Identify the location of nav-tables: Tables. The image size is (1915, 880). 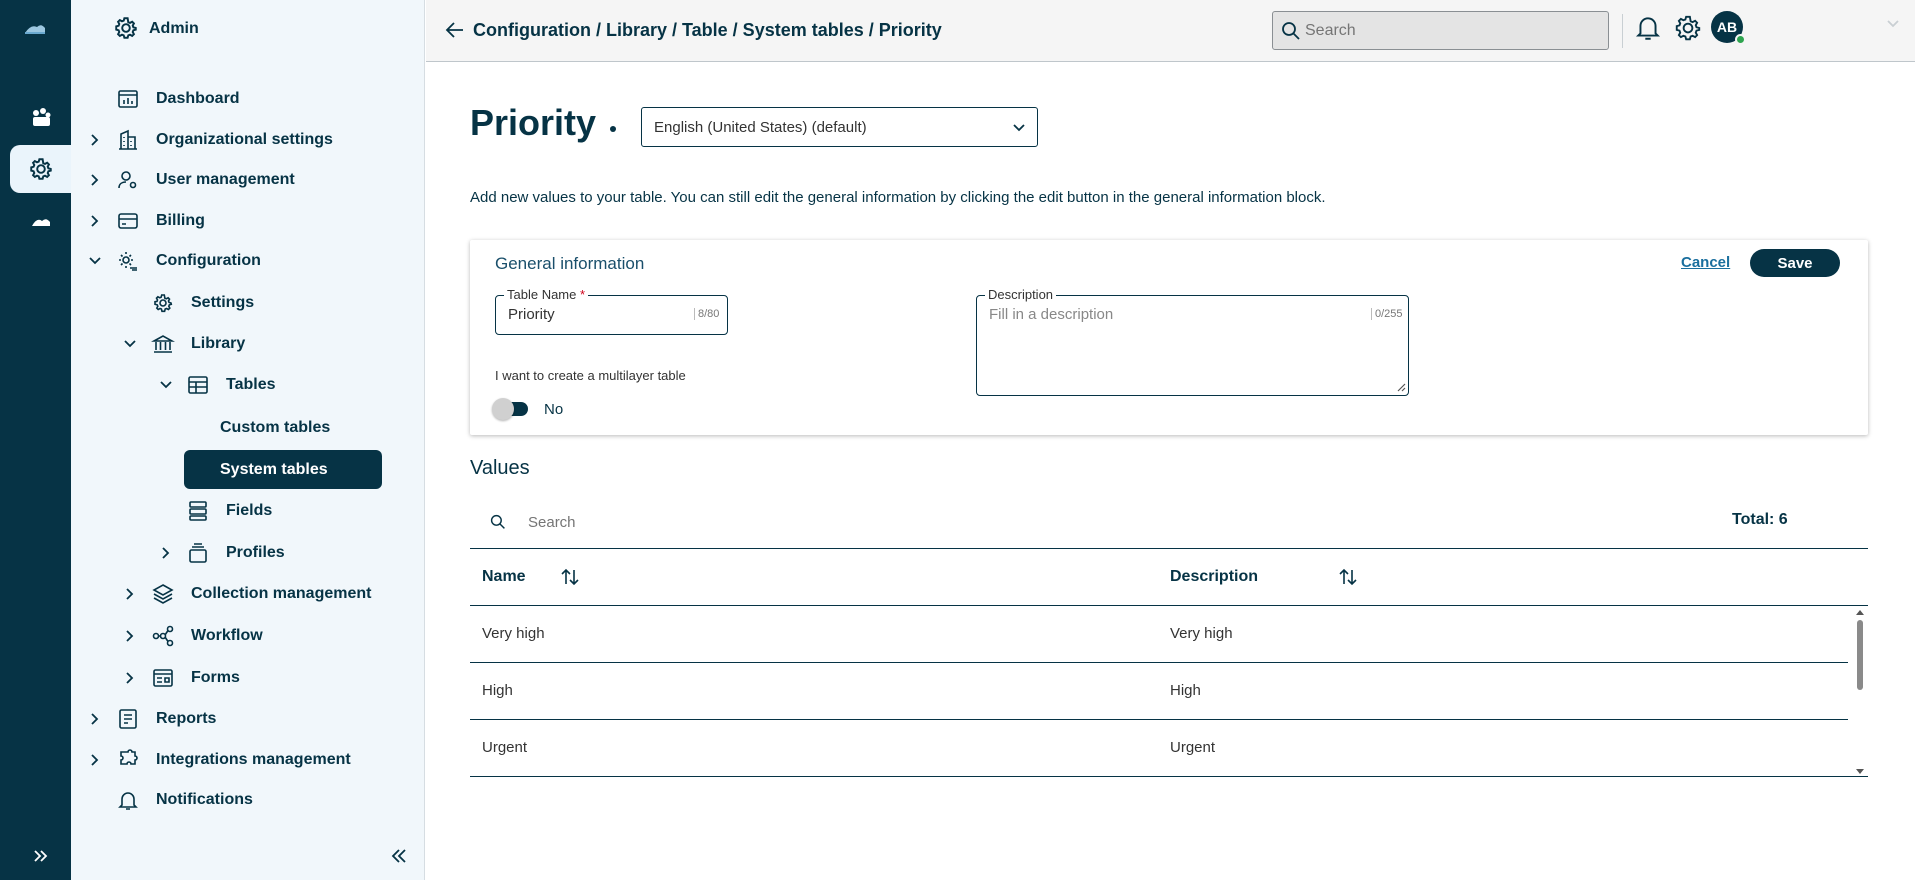
(248, 385).